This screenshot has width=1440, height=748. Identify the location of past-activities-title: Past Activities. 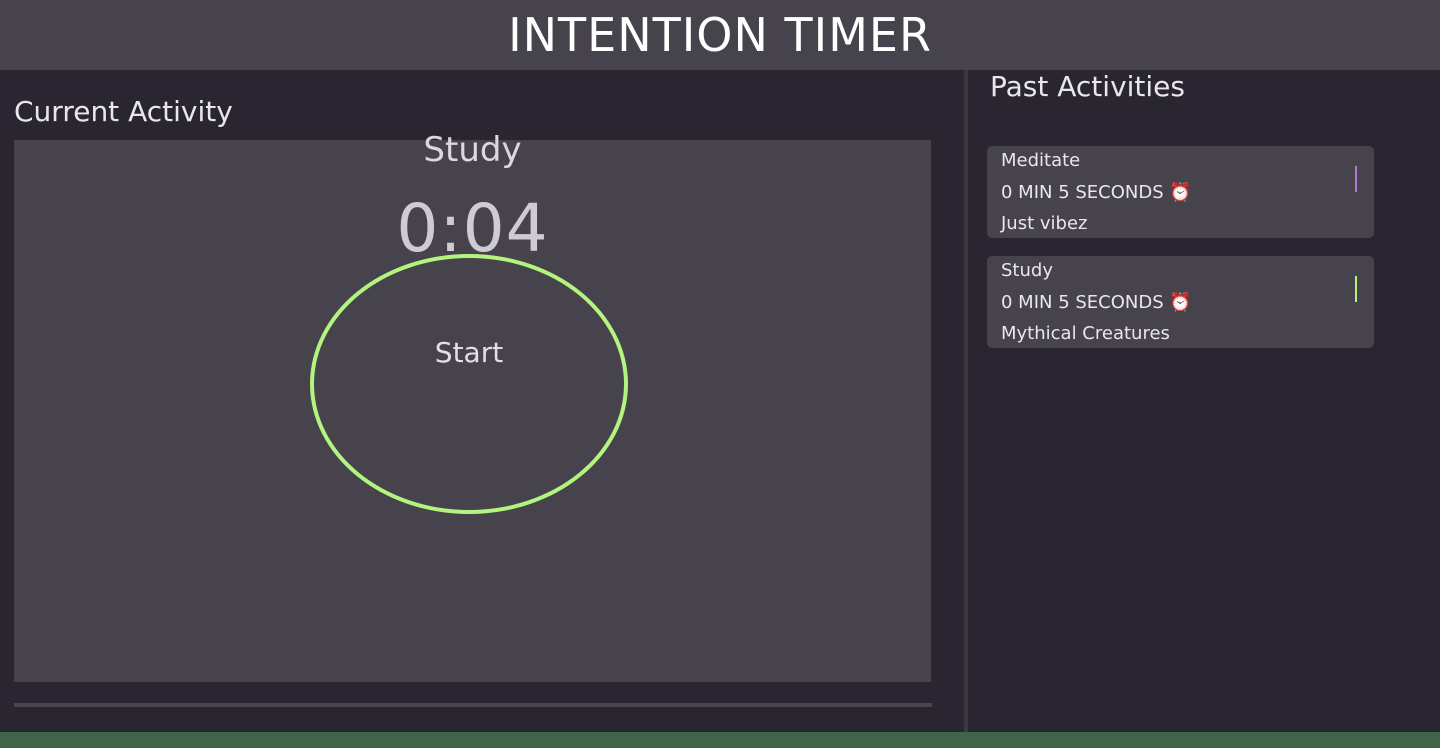
(1087, 86).